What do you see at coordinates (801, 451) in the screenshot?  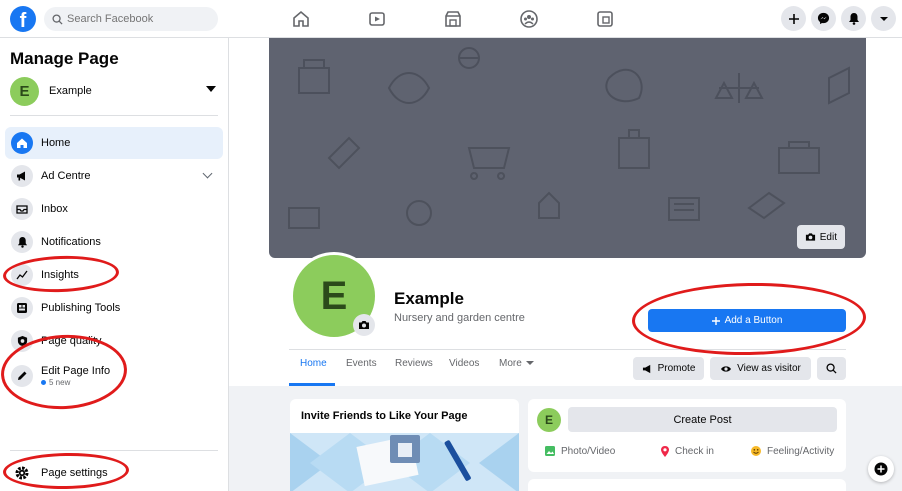 I see `feeling-activity-label: Feeling/Activity` at bounding box center [801, 451].